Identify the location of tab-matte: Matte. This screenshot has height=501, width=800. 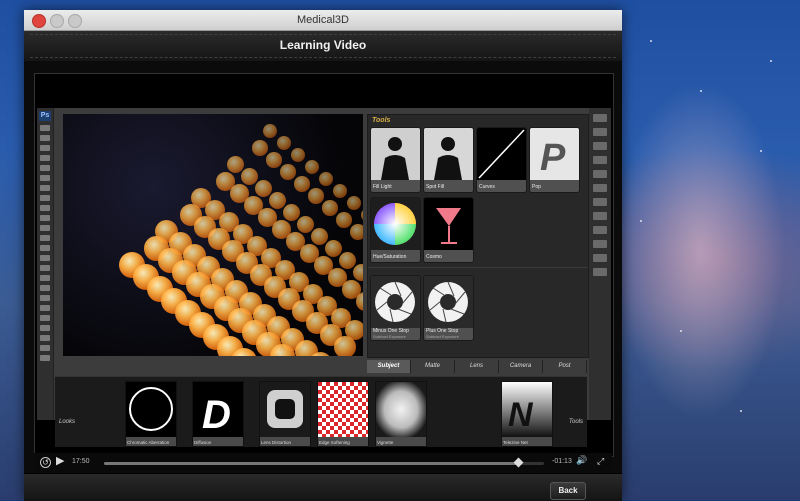
(433, 366).